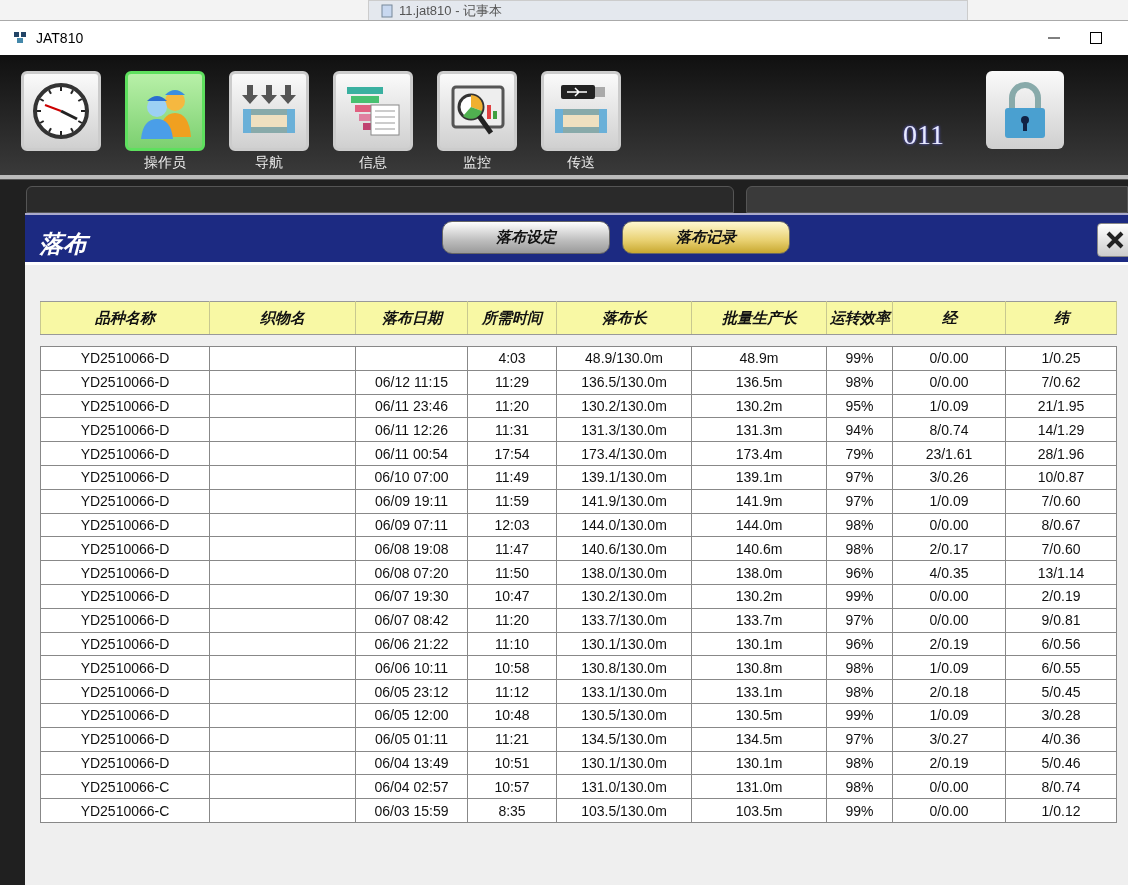 The width and height of the screenshot is (1128, 885). What do you see at coordinates (477, 162) in the screenshot?
I see `toolbar-label: 监控` at bounding box center [477, 162].